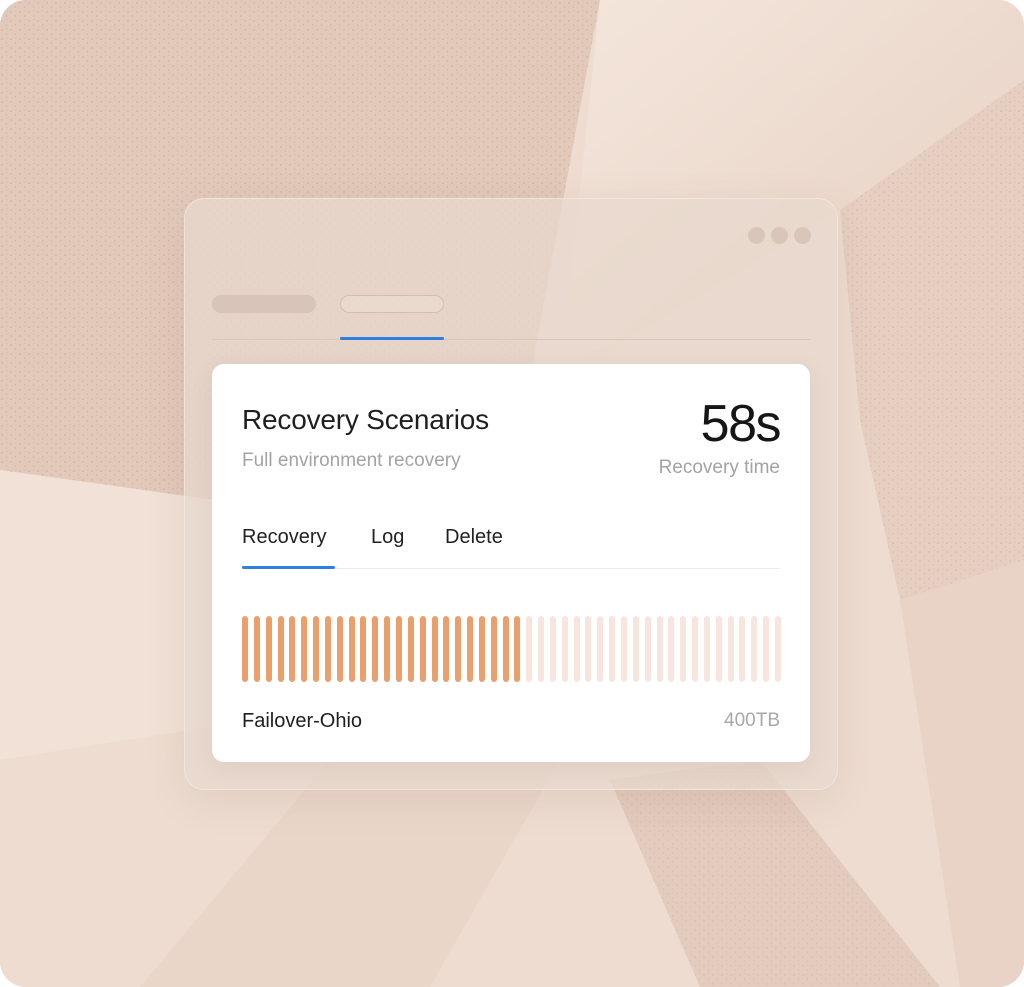 The image size is (1024, 987). What do you see at coordinates (474, 537) in the screenshot?
I see `tab-delete: Delete` at bounding box center [474, 537].